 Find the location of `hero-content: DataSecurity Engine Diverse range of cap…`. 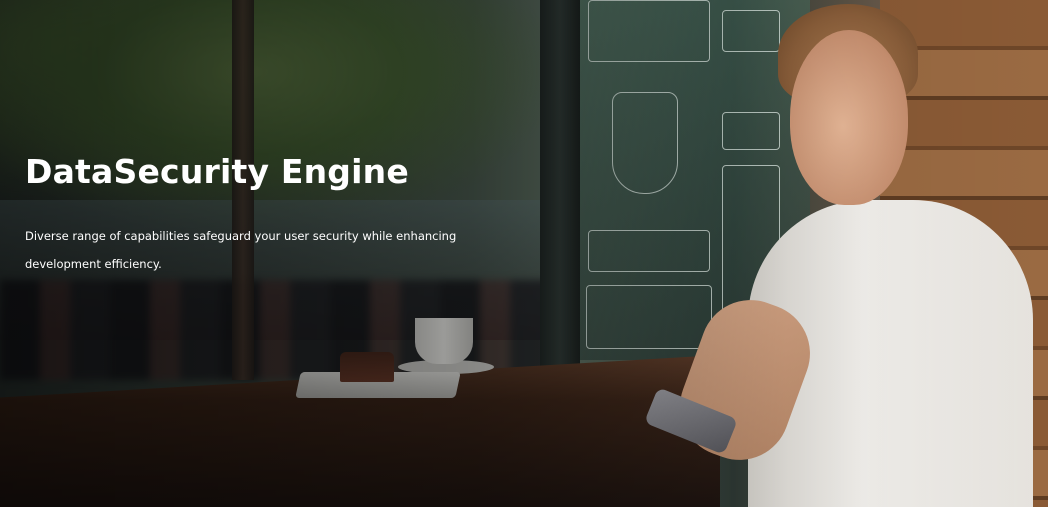

hero-content: DataSecurity Engine Diverse range of cap… is located at coordinates (285, 214).